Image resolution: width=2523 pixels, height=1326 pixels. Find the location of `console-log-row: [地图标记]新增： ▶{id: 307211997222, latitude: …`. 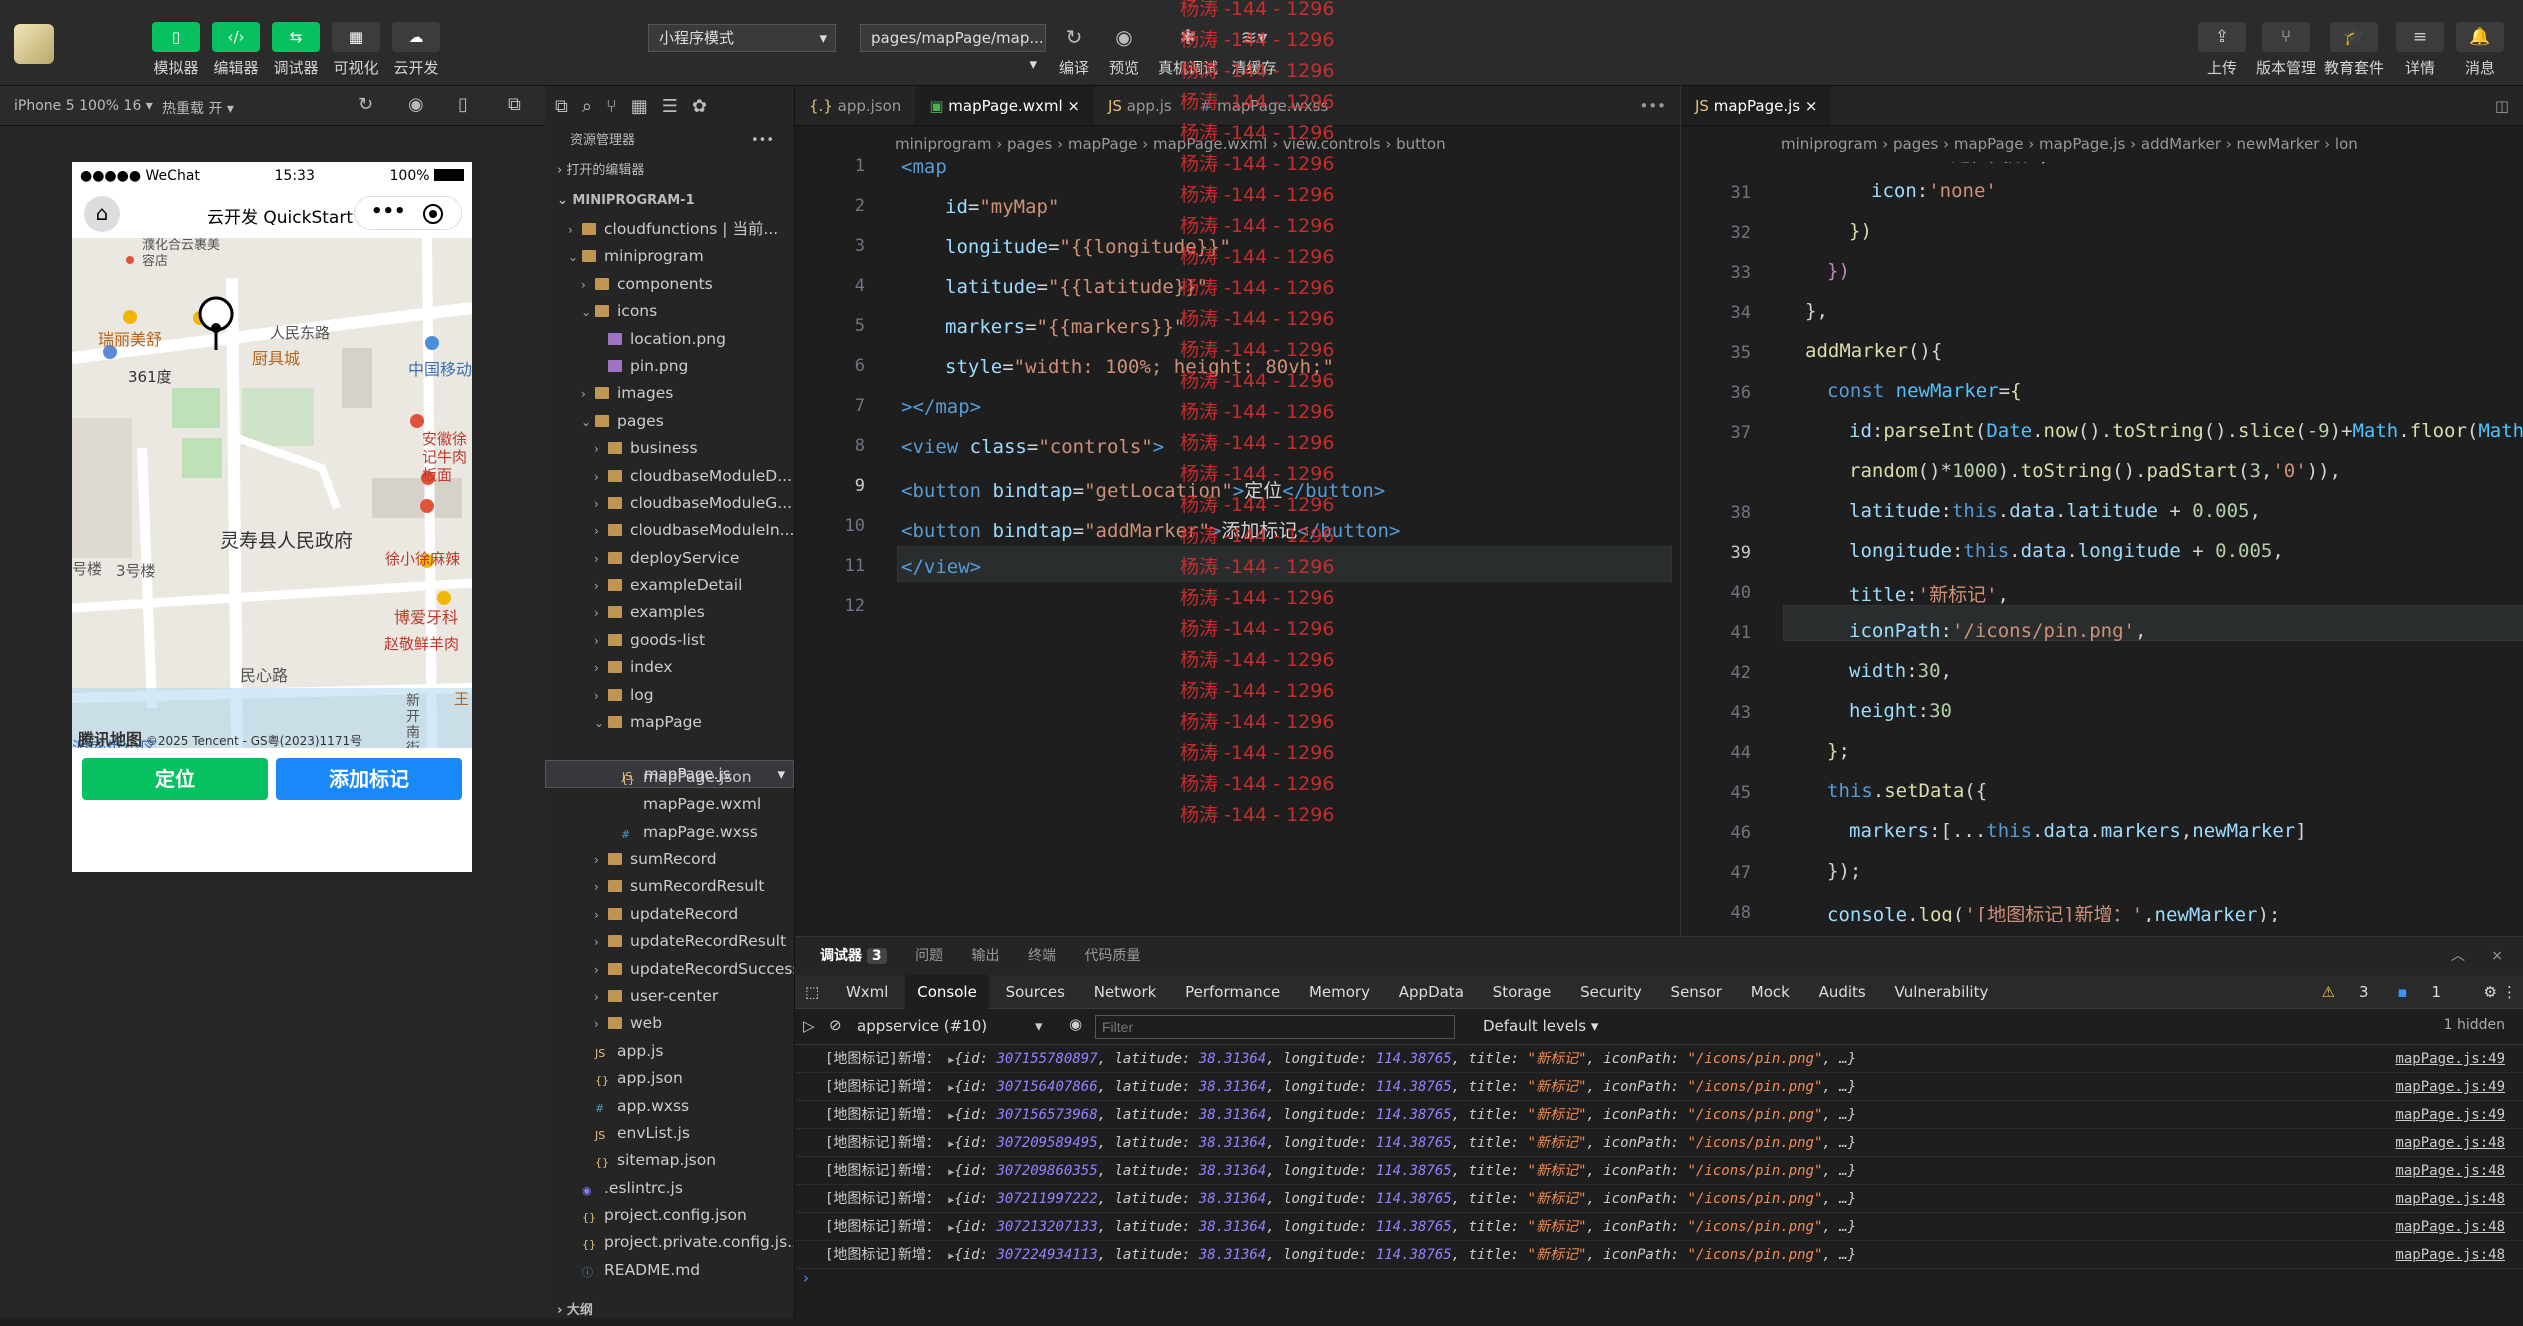

console-log-row: [地图标记]新增： ▶{id: 307211997222, latitude: … is located at coordinates (1659, 1199).